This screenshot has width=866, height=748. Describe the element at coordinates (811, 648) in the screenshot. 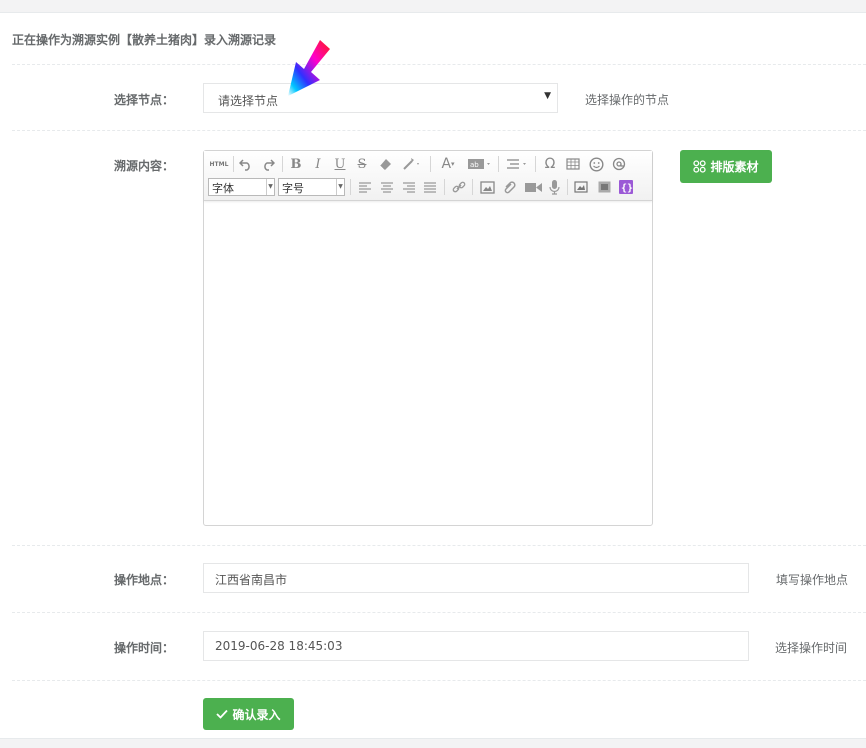

I see `time-help: 选择操作时间` at that location.